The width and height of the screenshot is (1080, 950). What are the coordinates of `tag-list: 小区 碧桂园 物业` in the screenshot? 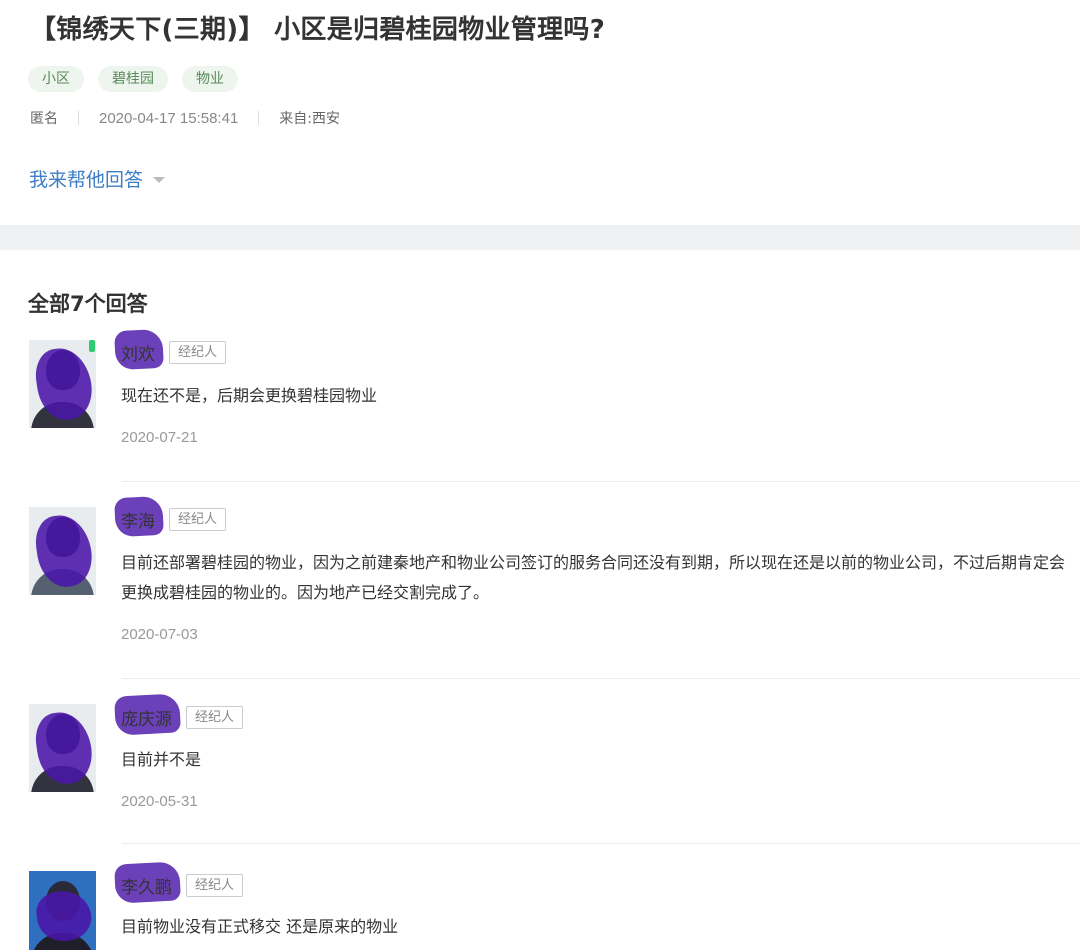 It's located at (140, 79).